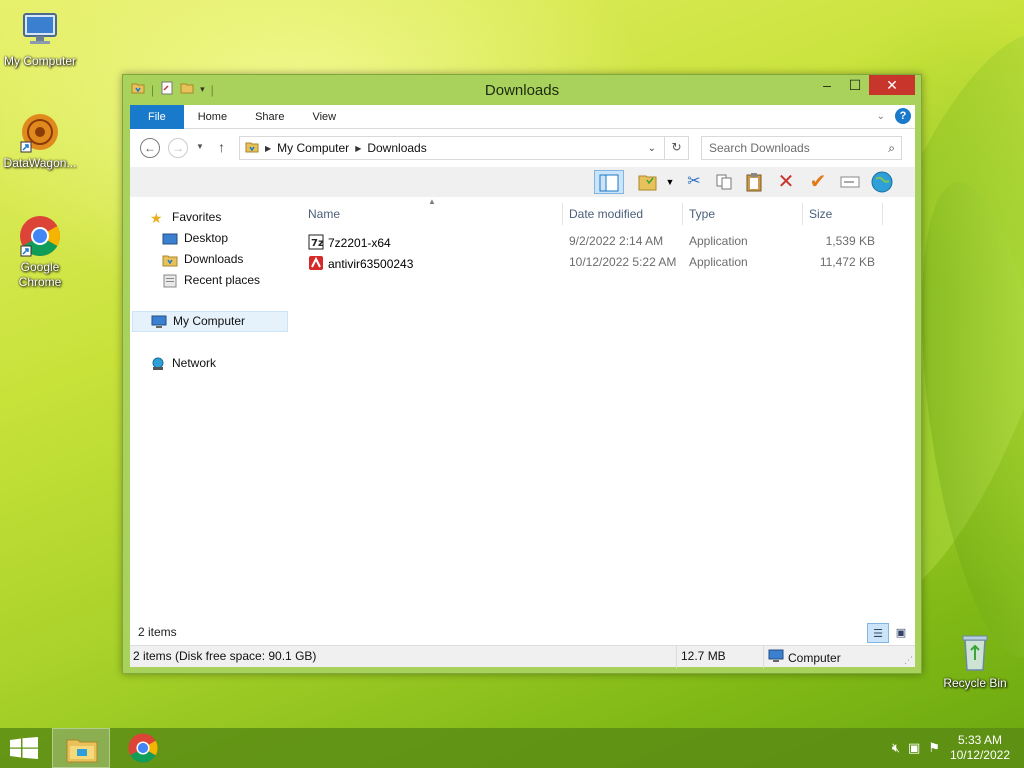 This screenshot has height=768, width=1024. Describe the element at coordinates (850, 241) in the screenshot. I see `file-size: 1,539 KB` at that location.